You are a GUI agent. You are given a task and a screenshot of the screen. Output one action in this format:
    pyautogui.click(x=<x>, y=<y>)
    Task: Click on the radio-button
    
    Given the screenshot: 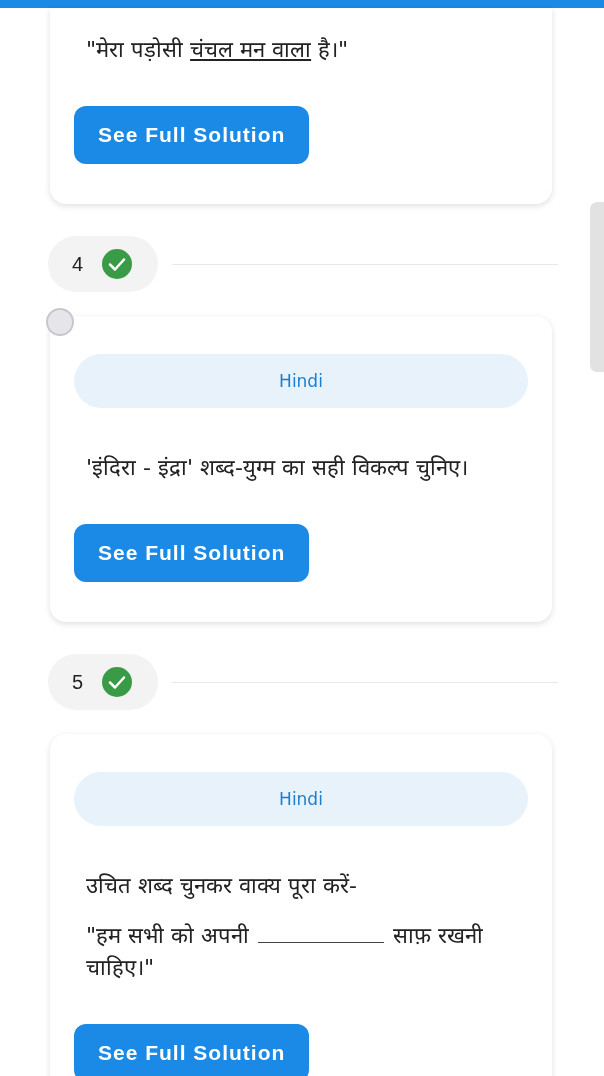 What is the action you would take?
    pyautogui.click(x=60, y=322)
    